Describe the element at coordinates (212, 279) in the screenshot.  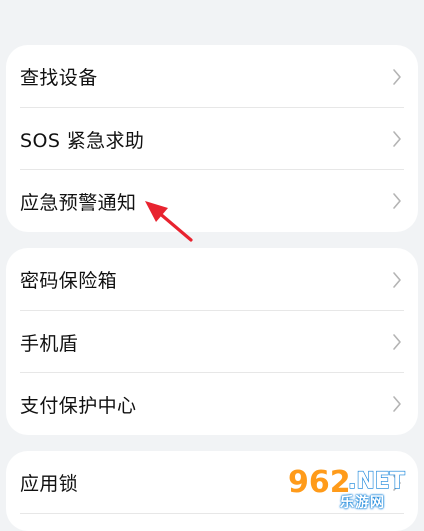
I see `password-vault-row: 密码保险箱` at that location.